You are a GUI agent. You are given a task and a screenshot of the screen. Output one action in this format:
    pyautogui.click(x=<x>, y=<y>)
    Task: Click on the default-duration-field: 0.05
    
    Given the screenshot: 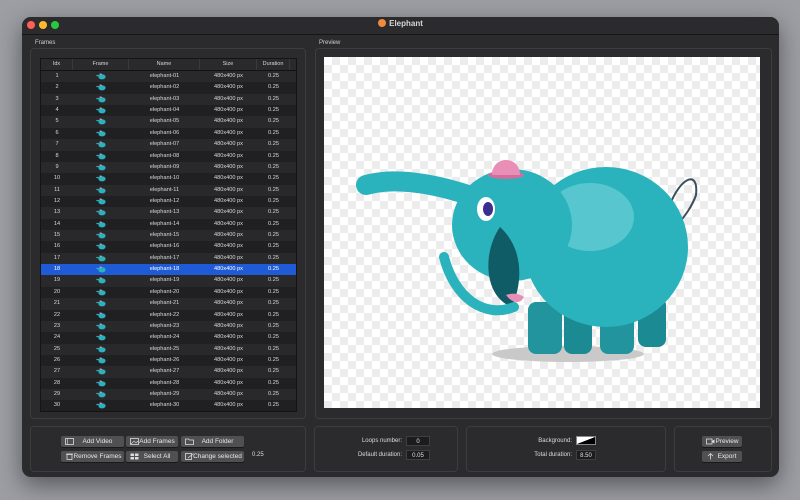 What is the action you would take?
    pyautogui.click(x=418, y=455)
    